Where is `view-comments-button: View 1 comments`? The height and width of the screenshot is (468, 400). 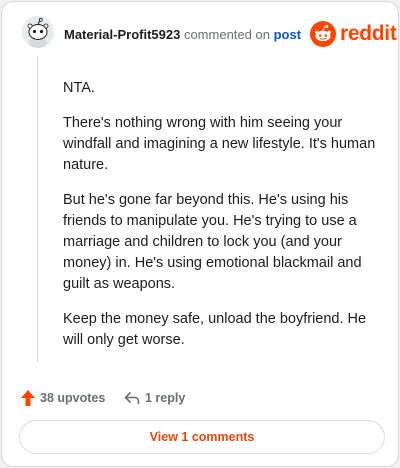 view-comments-button: View 1 comments is located at coordinates (202, 437).